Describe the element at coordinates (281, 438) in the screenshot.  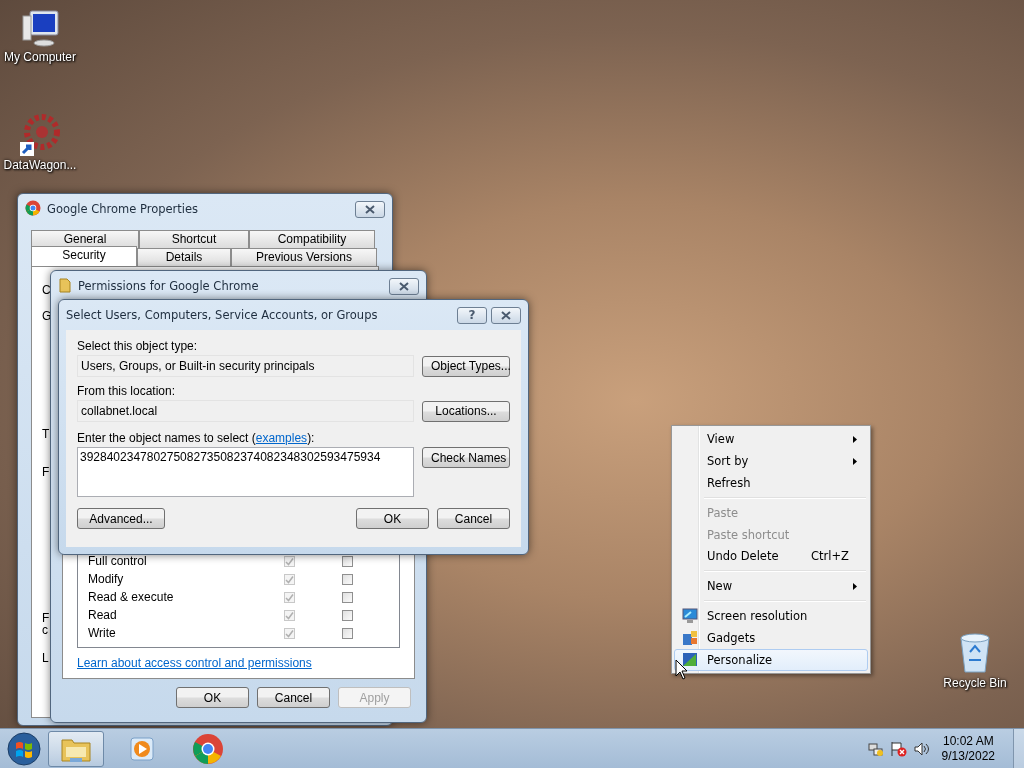
I see `examples-link: examples` at that location.